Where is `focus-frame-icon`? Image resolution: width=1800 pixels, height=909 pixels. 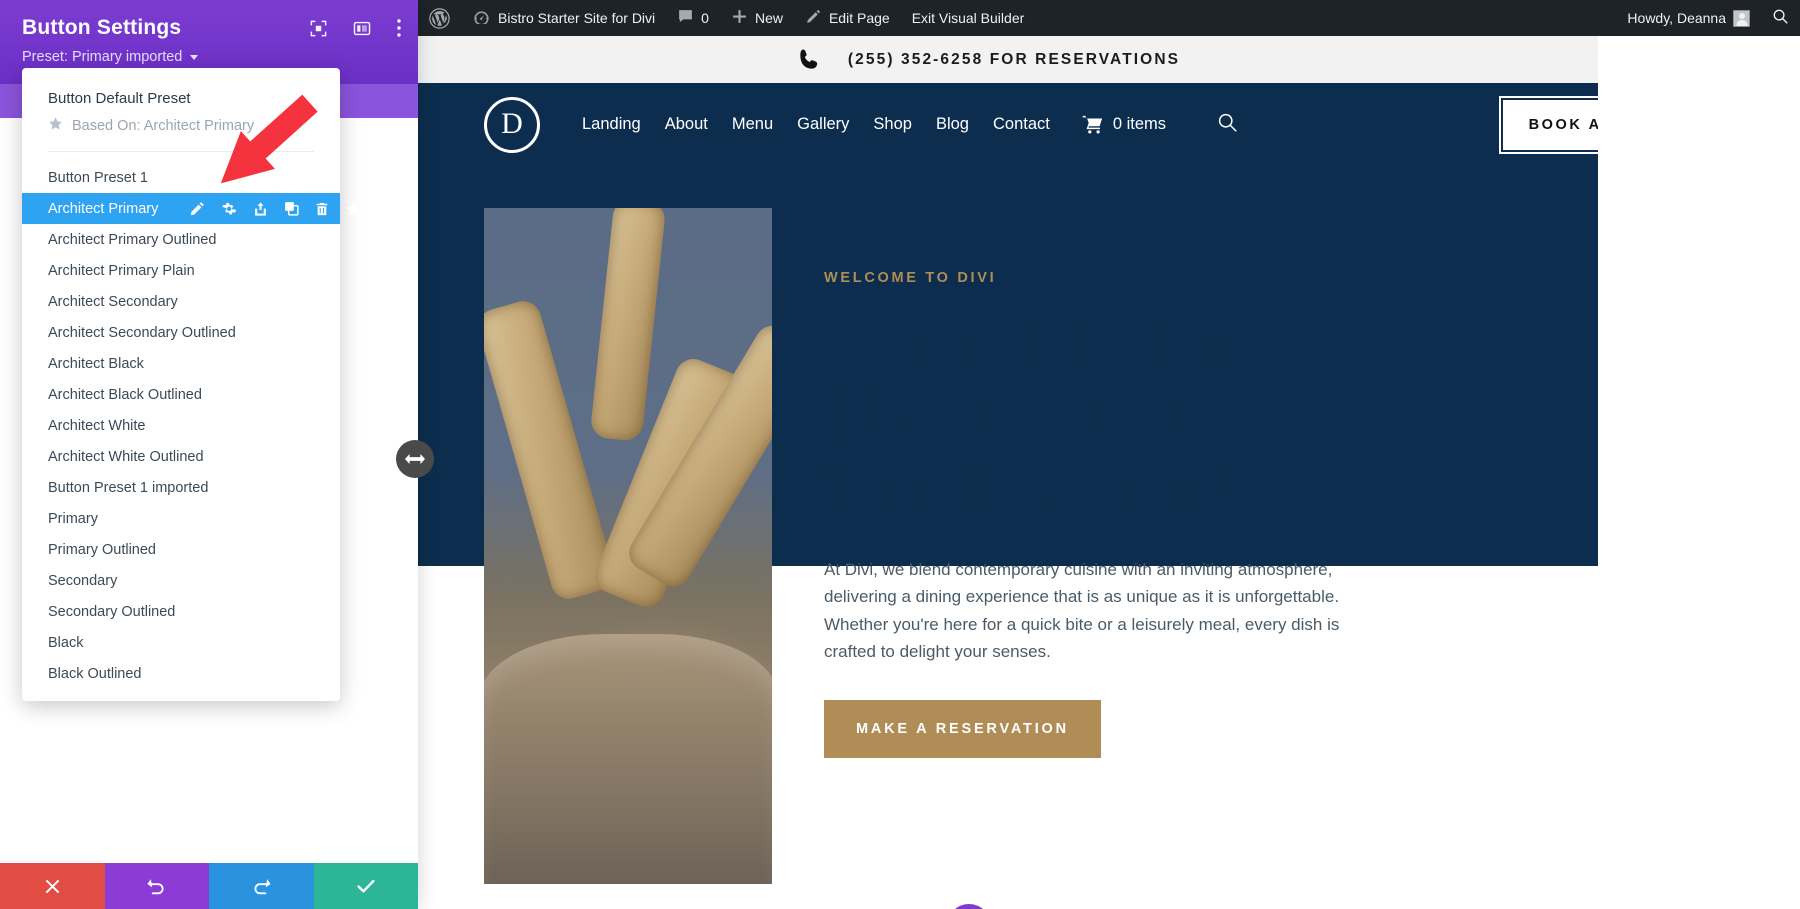
focus-frame-icon is located at coordinates (318, 31).